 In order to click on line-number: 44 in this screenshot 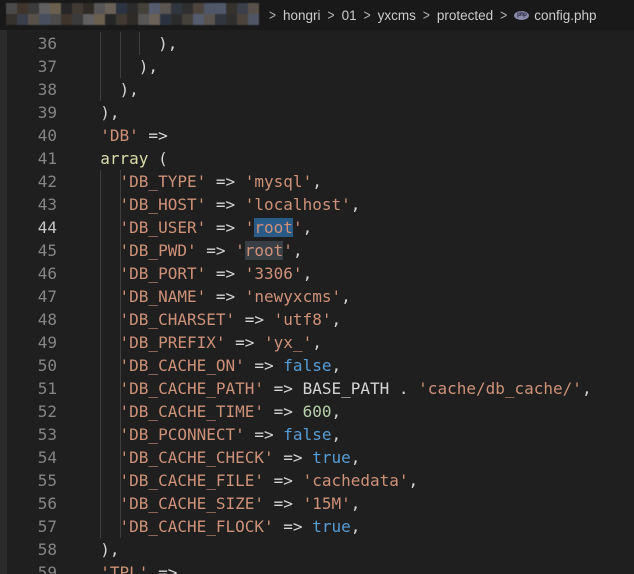, I will do `click(28, 227)`.